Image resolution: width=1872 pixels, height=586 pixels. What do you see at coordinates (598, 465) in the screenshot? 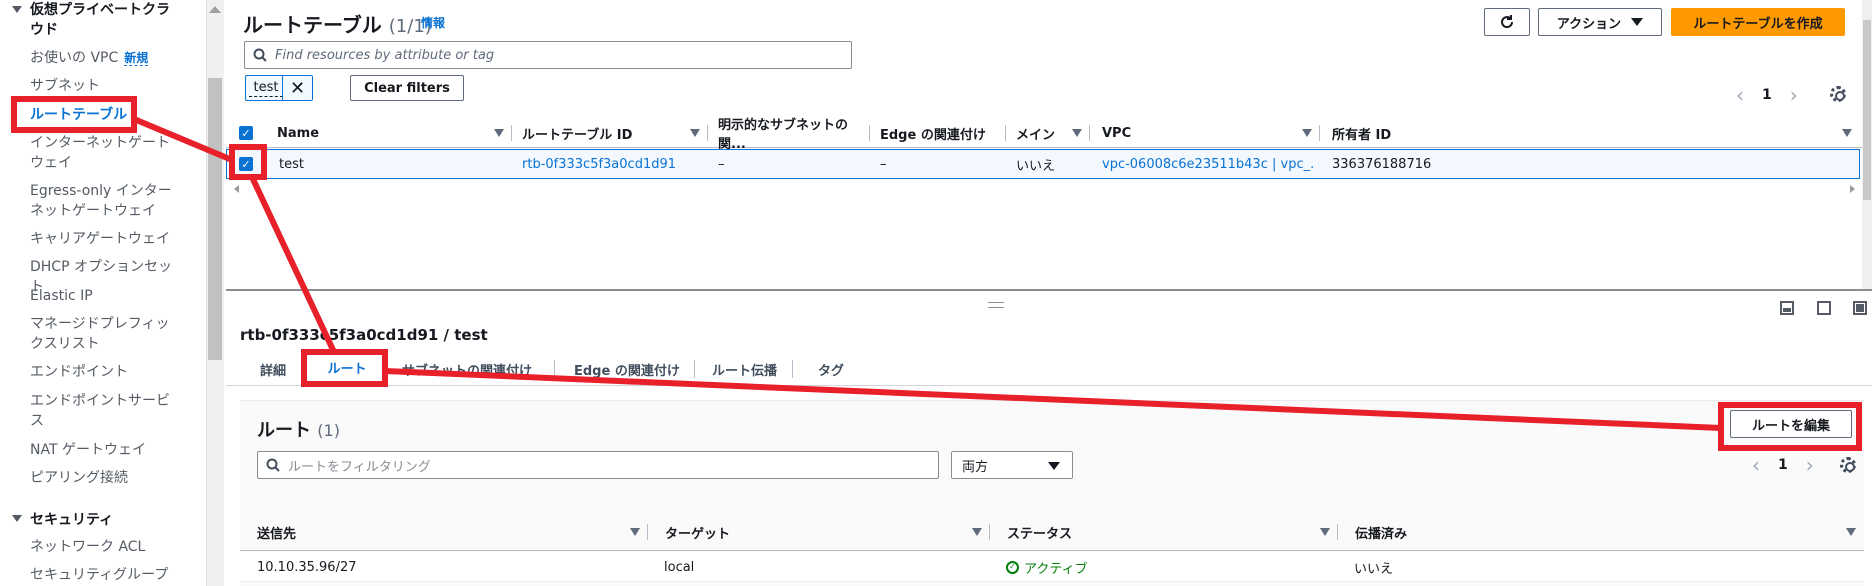
I see `route-filter-input: ルートをフィルタリング` at bounding box center [598, 465].